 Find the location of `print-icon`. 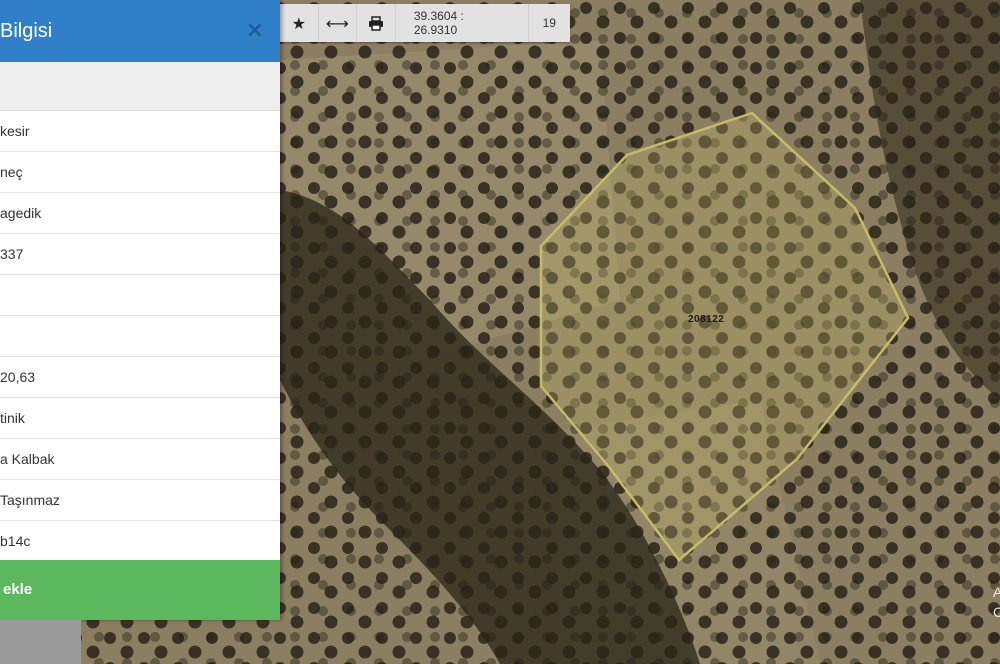

print-icon is located at coordinates (376, 23).